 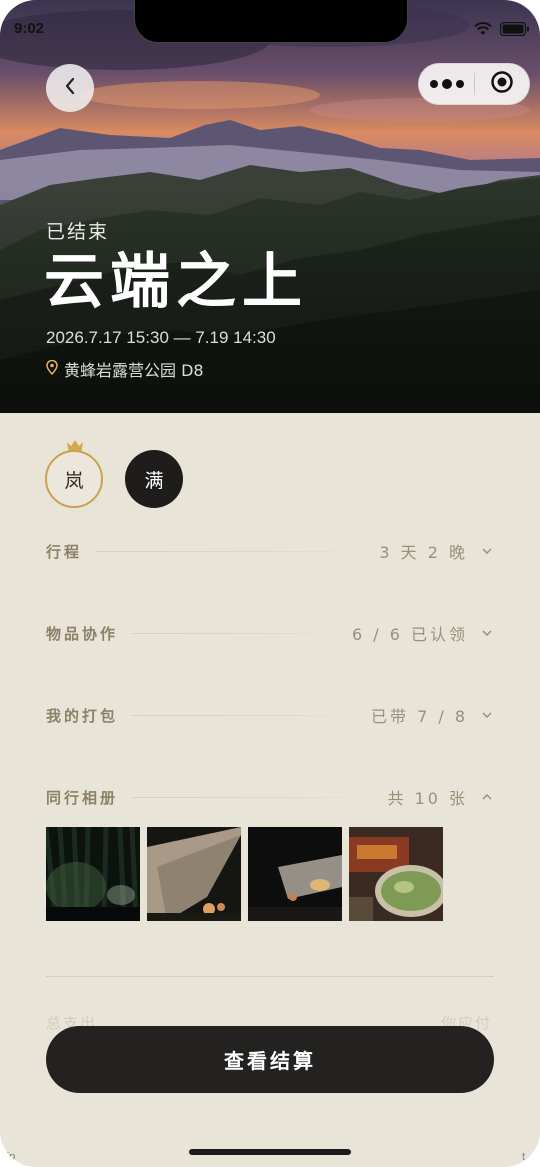 What do you see at coordinates (270, 976) in the screenshot?
I see `summary-divider` at bounding box center [270, 976].